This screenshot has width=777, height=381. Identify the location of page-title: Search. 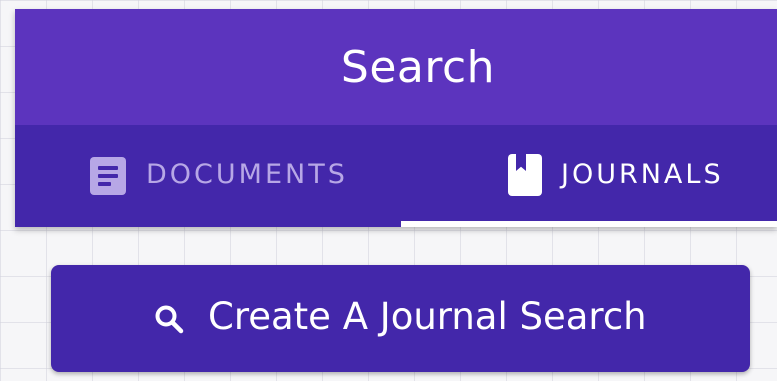
(418, 67).